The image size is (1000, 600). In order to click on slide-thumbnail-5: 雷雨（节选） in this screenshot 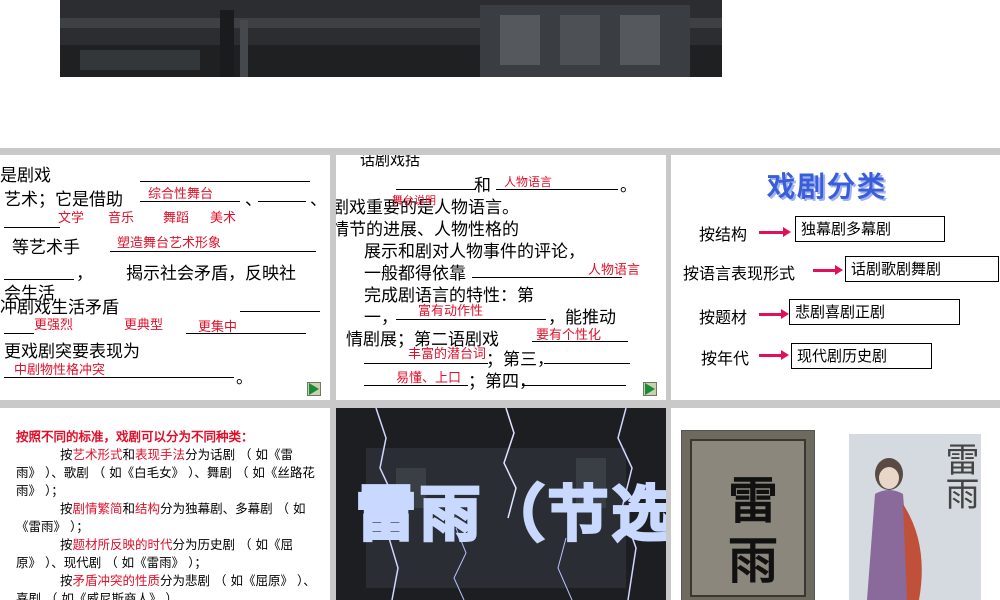, I will do `click(501, 504)`.